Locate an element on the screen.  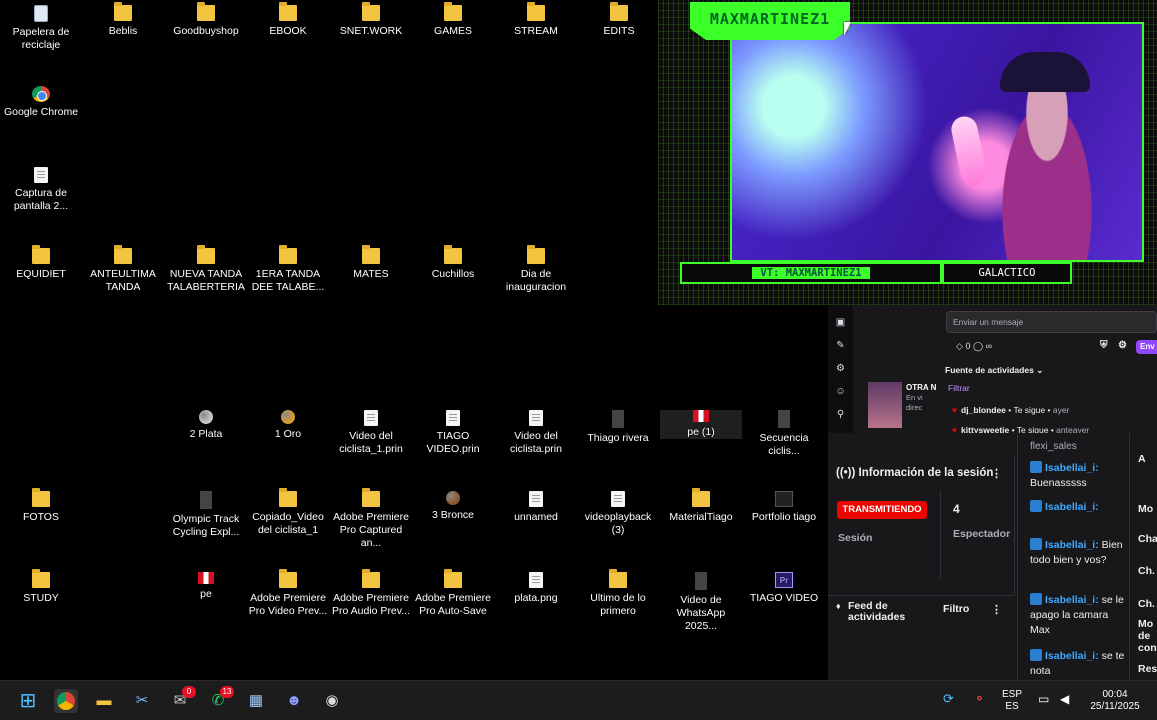
activity-filter-button: Filtro is located at coordinates (956, 609).